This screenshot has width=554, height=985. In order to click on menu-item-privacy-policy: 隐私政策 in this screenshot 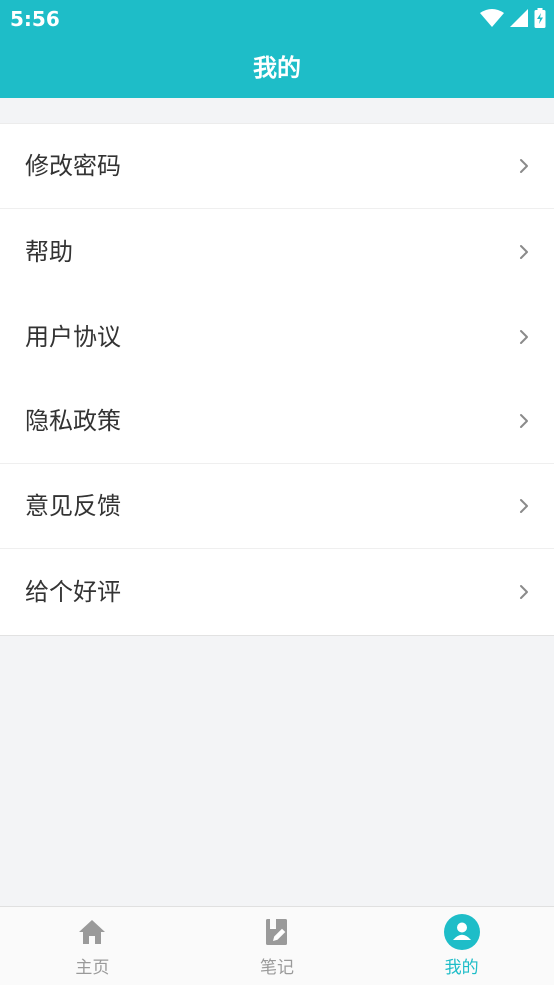, I will do `click(277, 421)`.